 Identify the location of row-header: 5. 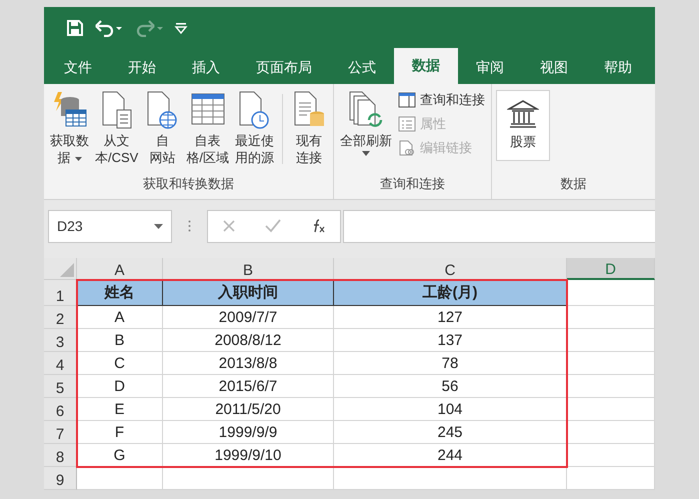
(60, 386).